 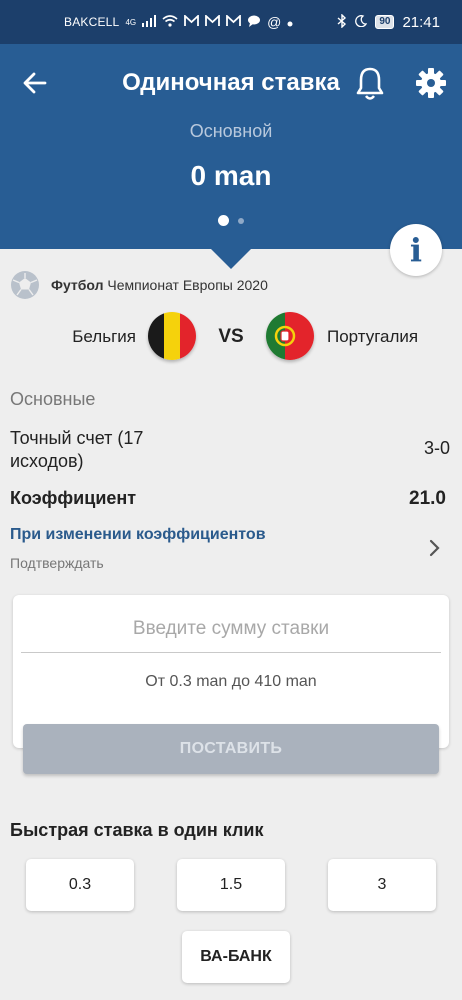 What do you see at coordinates (290, 336) in the screenshot?
I see `portugal-flag-icon` at bounding box center [290, 336].